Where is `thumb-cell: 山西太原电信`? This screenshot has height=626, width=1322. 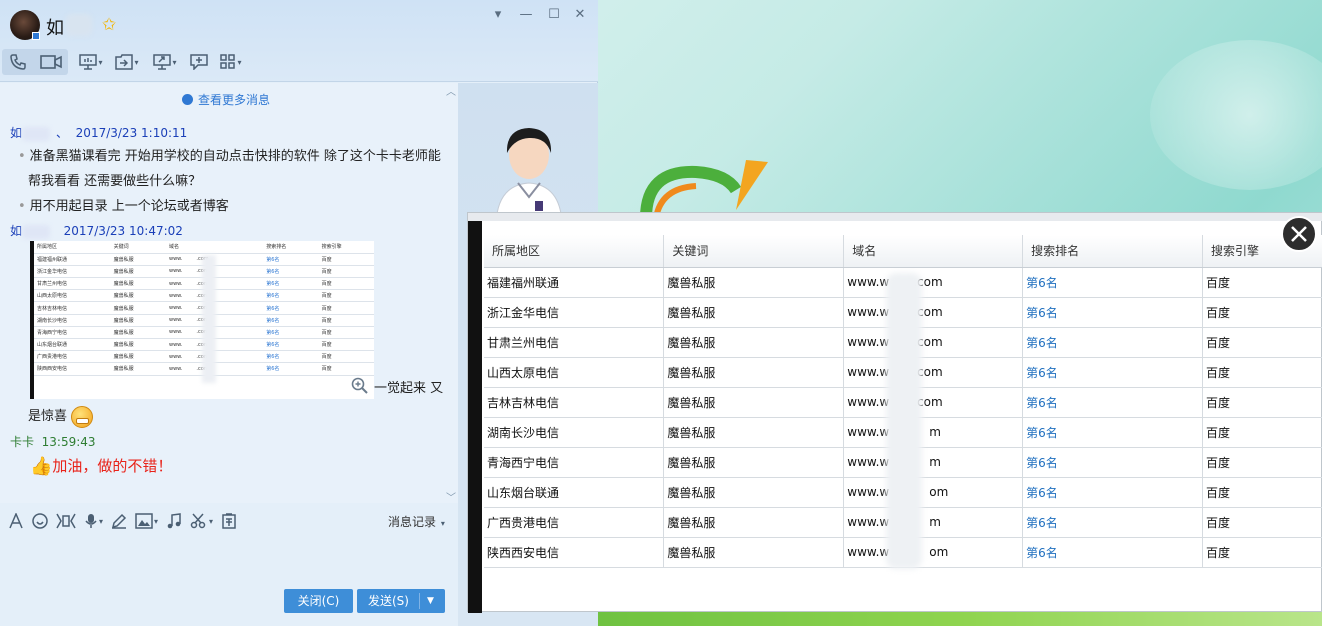
thumb-cell: 山西太原电信 is located at coordinates (72, 296).